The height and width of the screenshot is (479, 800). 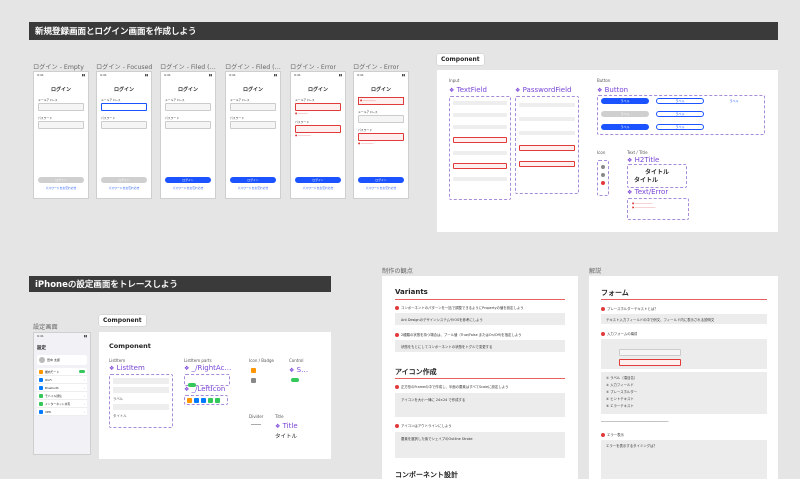 What do you see at coordinates (468, 90) in the screenshot?
I see `textfield-component-title: ❖ TextField` at bounding box center [468, 90].